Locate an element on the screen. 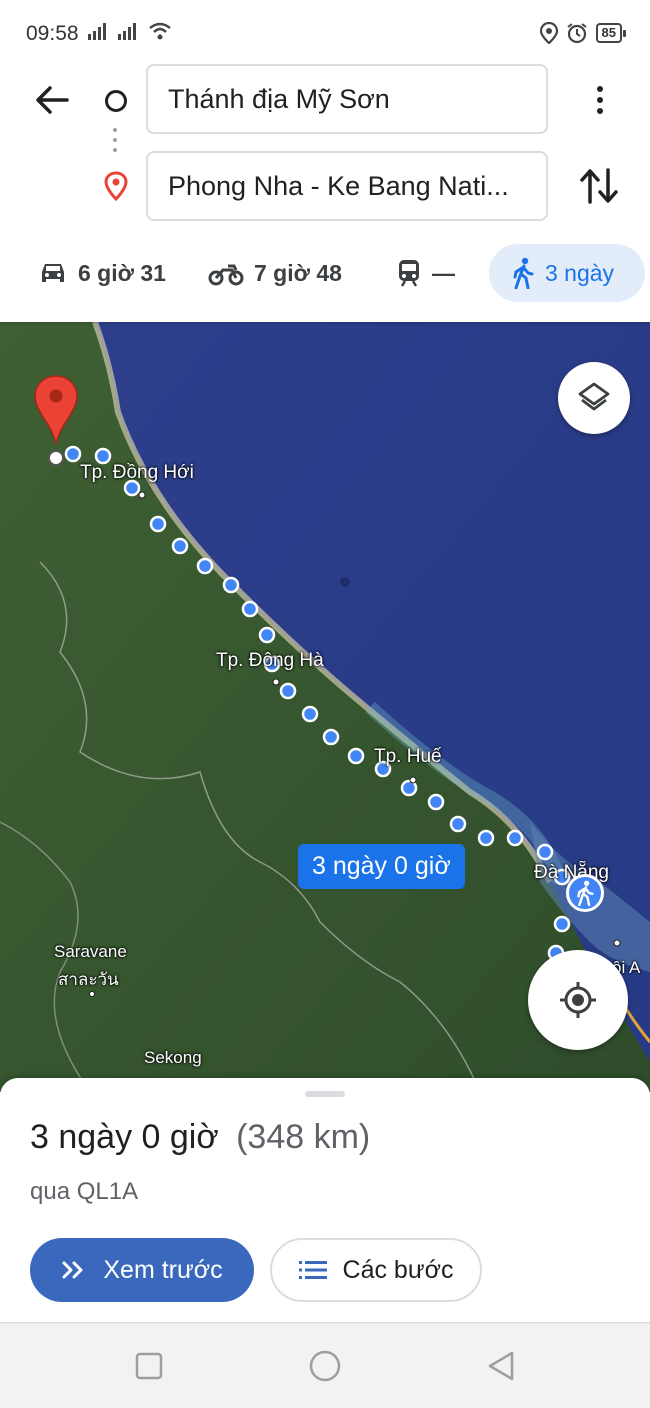 The image size is (650, 1408). destination-marker-icon is located at coordinates (56, 420).